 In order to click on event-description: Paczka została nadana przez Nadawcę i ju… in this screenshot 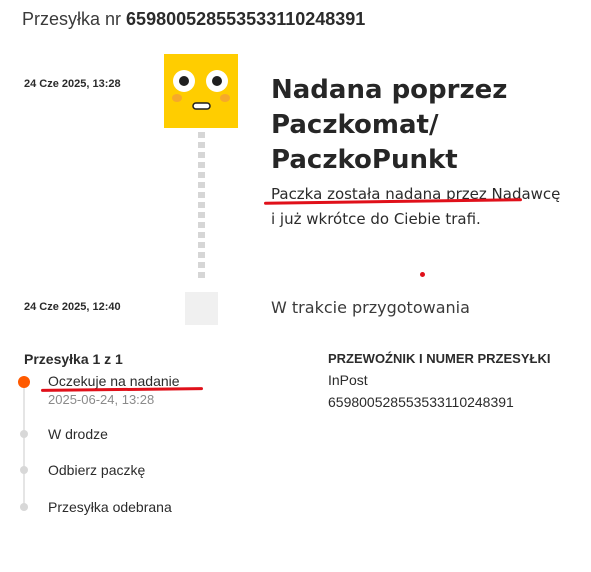, I will do `click(416, 206)`.